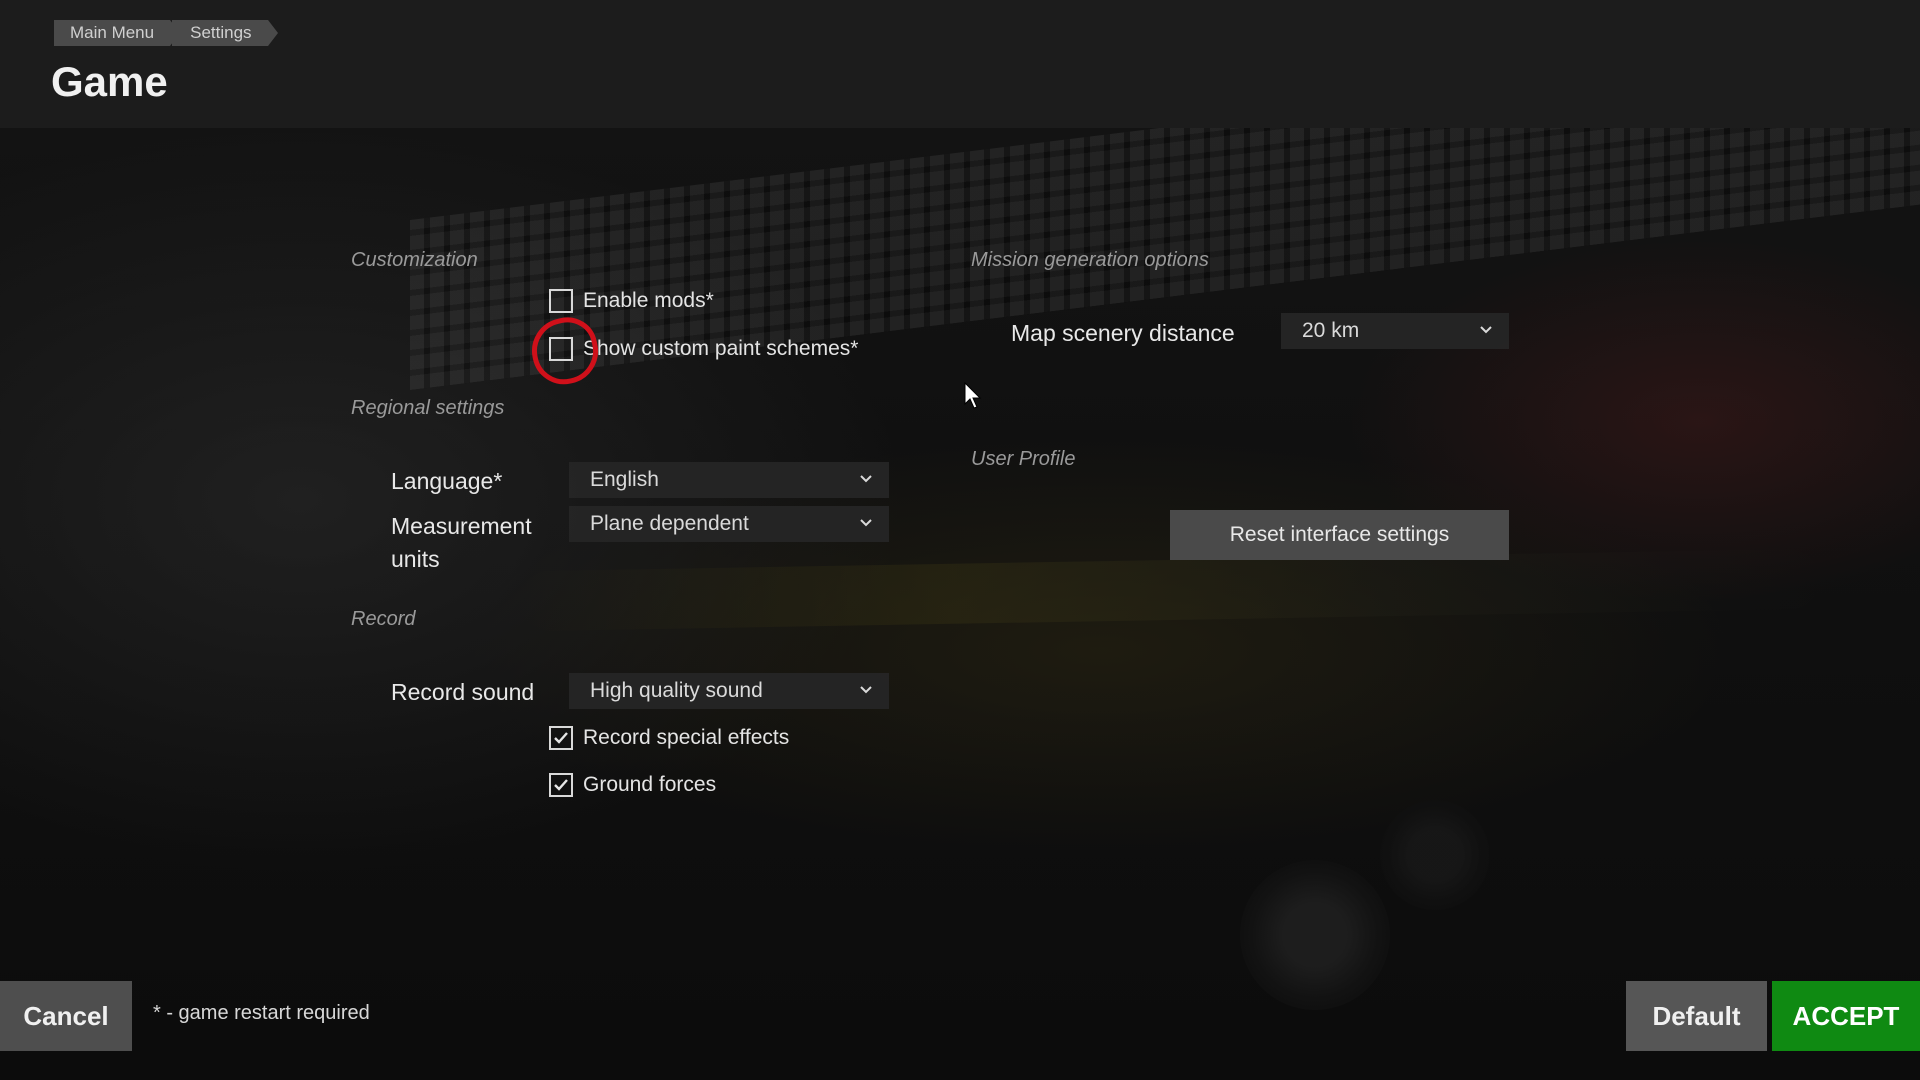 The width and height of the screenshot is (1920, 1080). I want to click on enable-mods-label: Enable mods*, so click(648, 301).